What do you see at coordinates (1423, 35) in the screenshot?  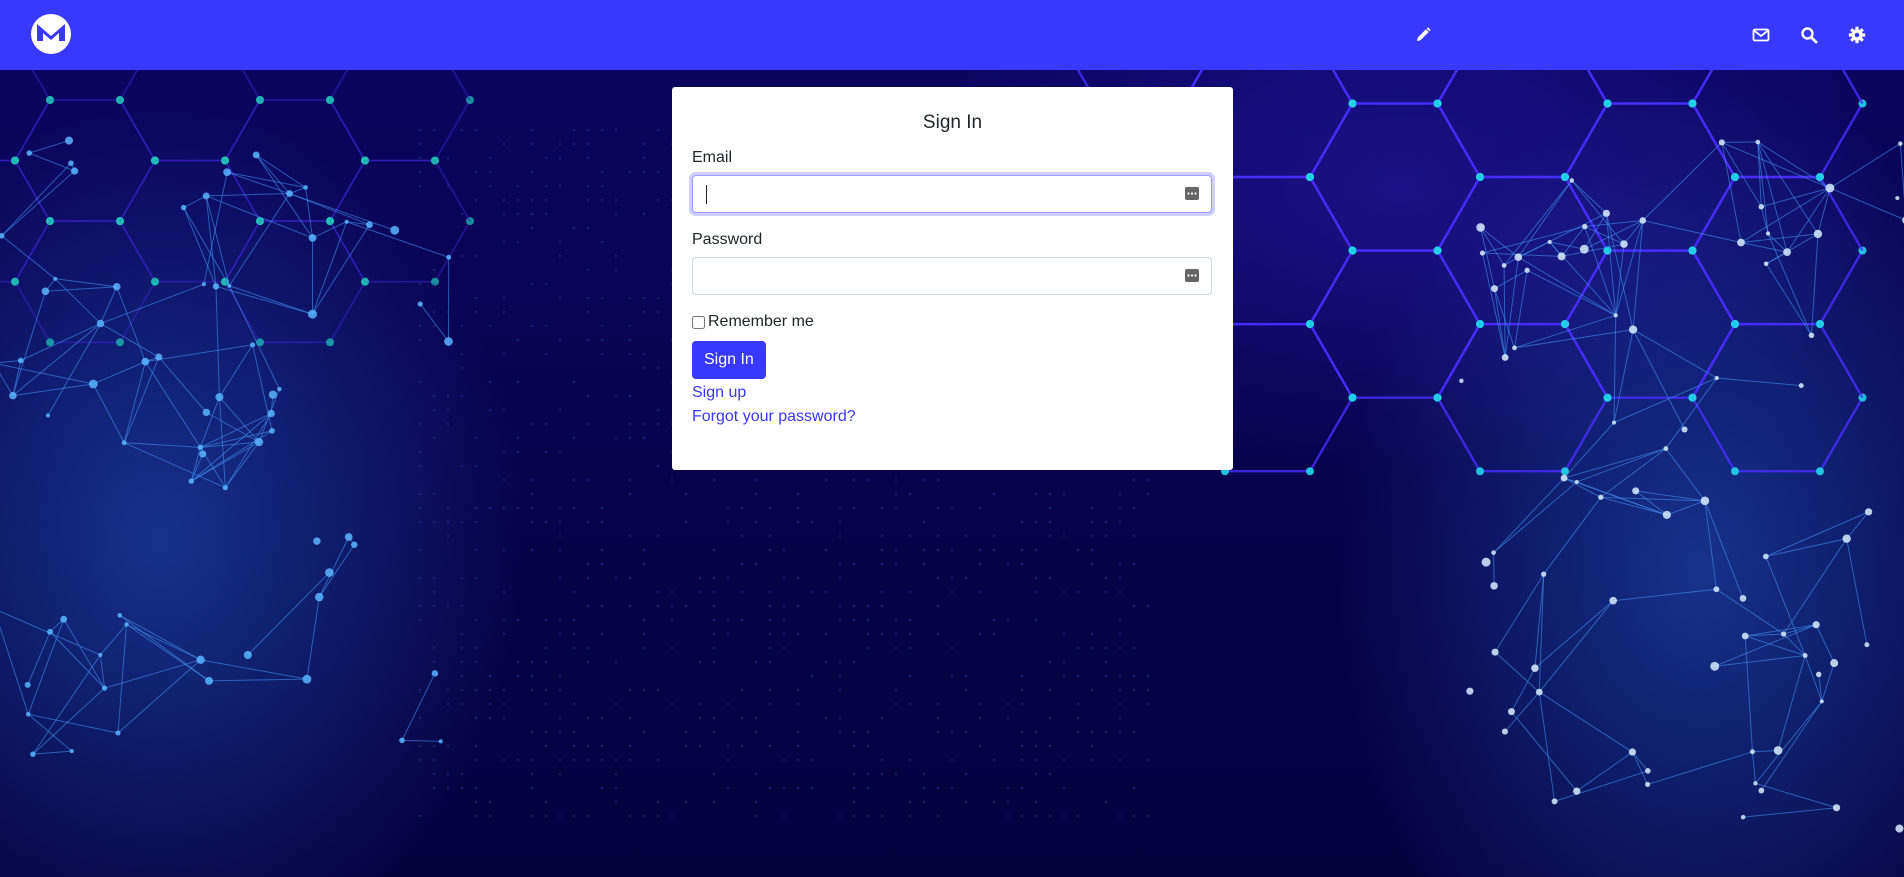 I see `pencil-icon` at bounding box center [1423, 35].